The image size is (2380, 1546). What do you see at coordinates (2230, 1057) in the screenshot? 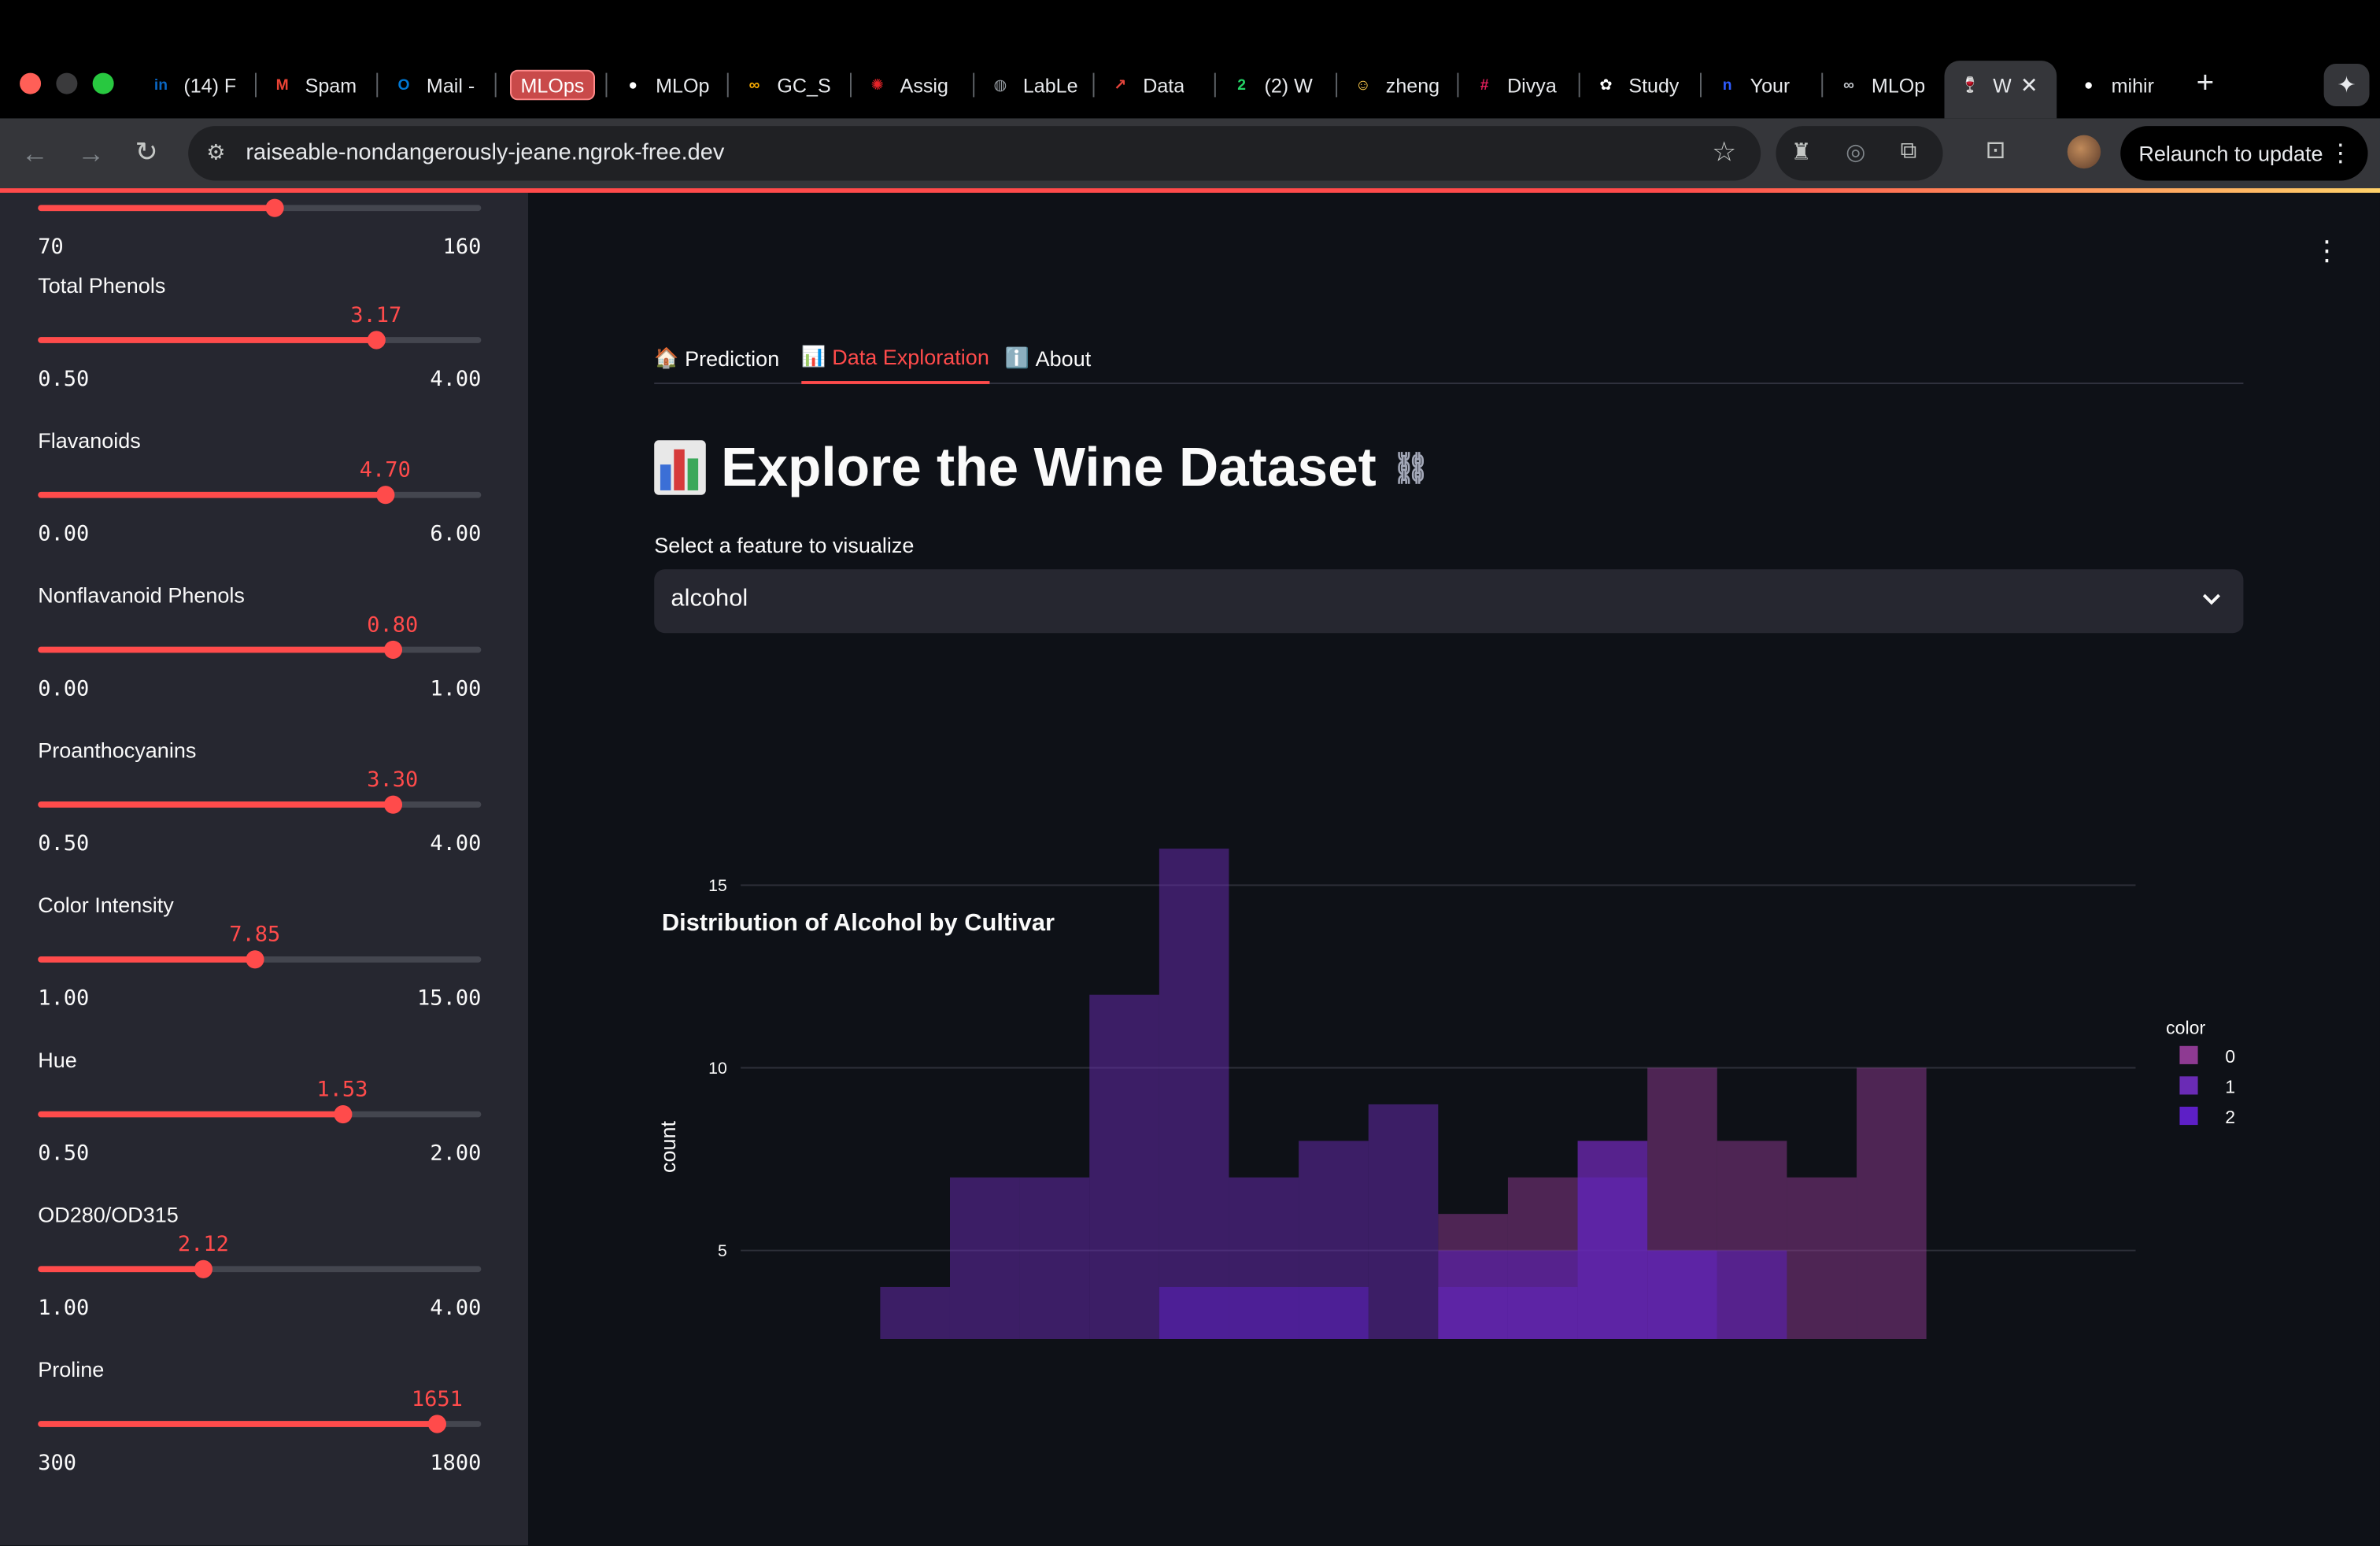
I see `legend-label: 0` at bounding box center [2230, 1057].